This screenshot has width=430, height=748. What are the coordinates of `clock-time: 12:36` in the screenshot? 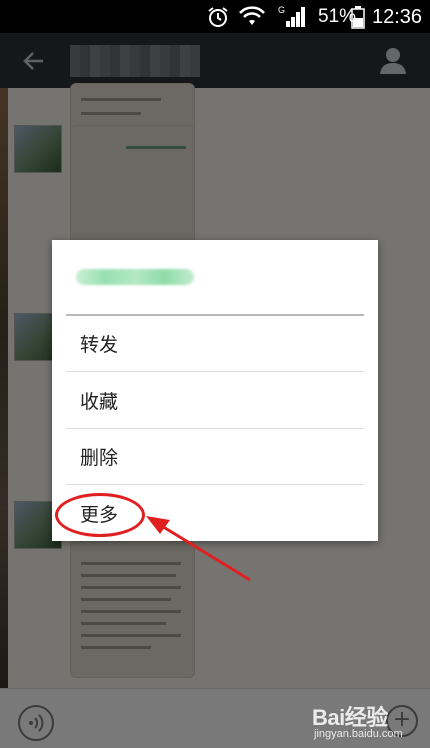 It's located at (397, 16).